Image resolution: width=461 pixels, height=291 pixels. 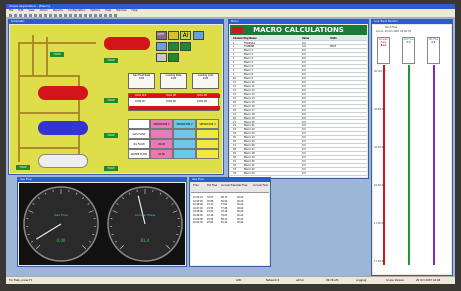 I want to click on status-help: For Help, press F1, so click(x=21, y=280).